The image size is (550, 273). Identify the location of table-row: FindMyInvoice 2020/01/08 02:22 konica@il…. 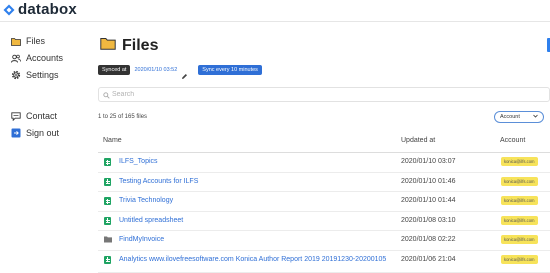
(324, 241).